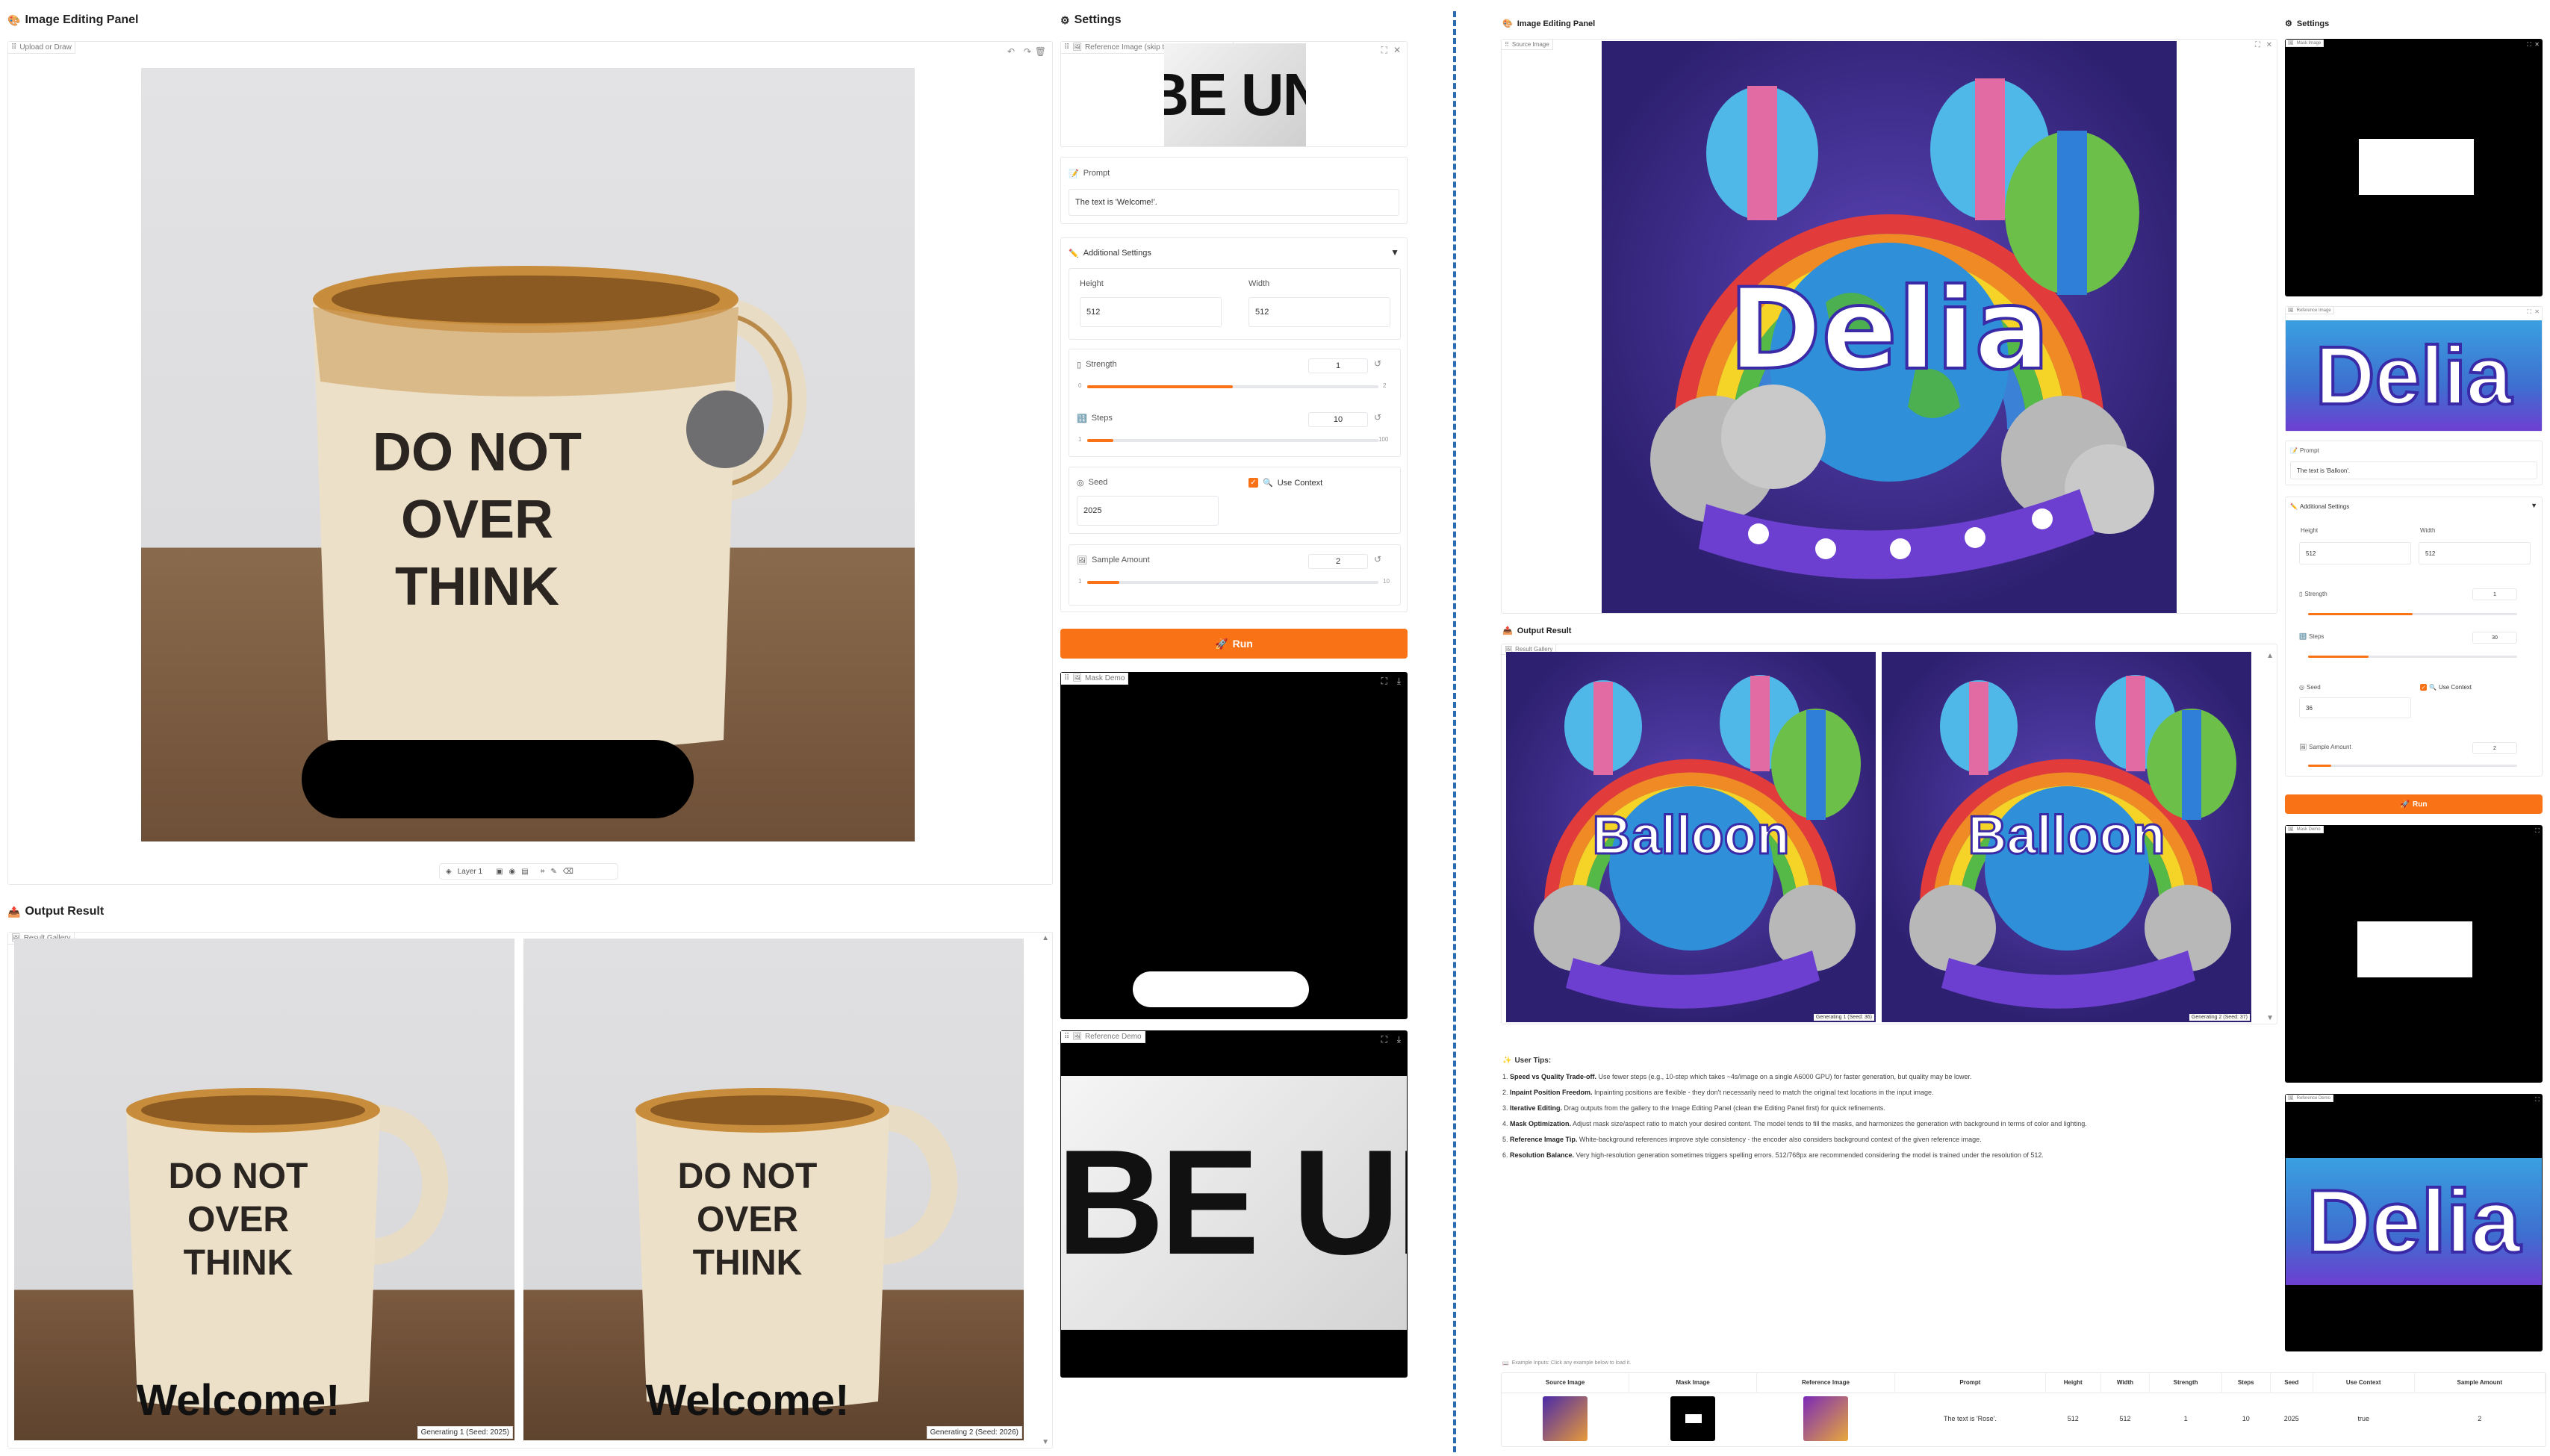 The width and height of the screenshot is (2550, 1456). What do you see at coordinates (2414, 369) in the screenshot?
I see `right-reference-image: 🖼 Reference Image ⛶ ✕ Delia` at bounding box center [2414, 369].